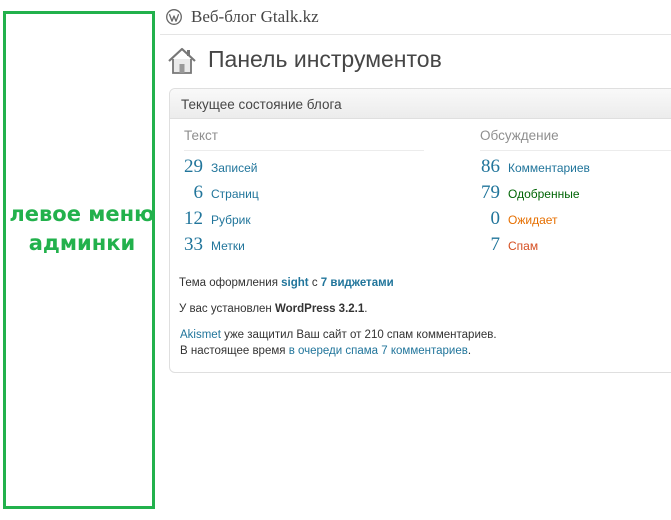 The image size is (671, 520). Describe the element at coordinates (319, 309) in the screenshot. I see `version-value: WordPress 3.2.1` at that location.